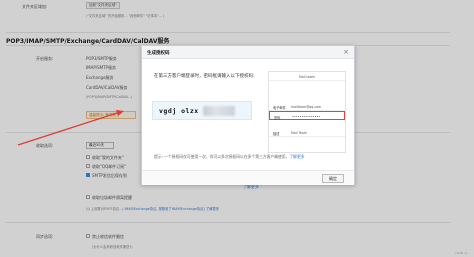  Describe the element at coordinates (346, 52) in the screenshot. I see `close-icon: ×` at that location.